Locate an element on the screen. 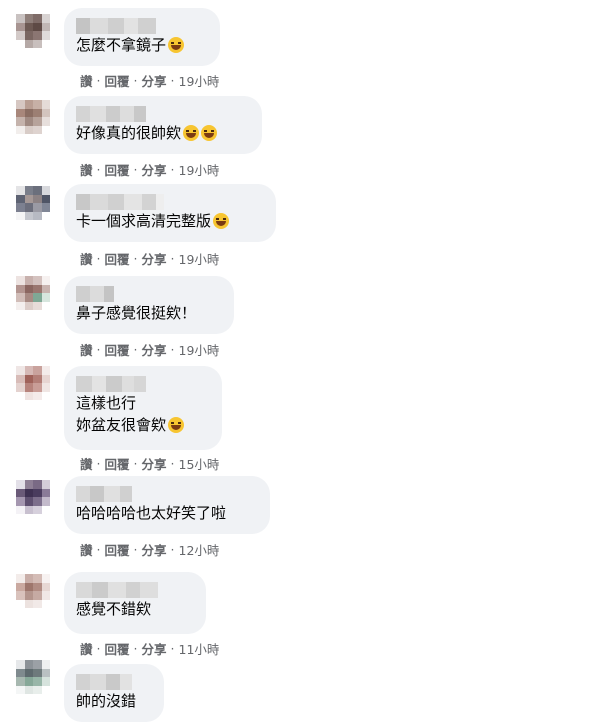  comment-actions: 讚 · 回覆 · 分享 · 11小時 is located at coordinates (150, 648).